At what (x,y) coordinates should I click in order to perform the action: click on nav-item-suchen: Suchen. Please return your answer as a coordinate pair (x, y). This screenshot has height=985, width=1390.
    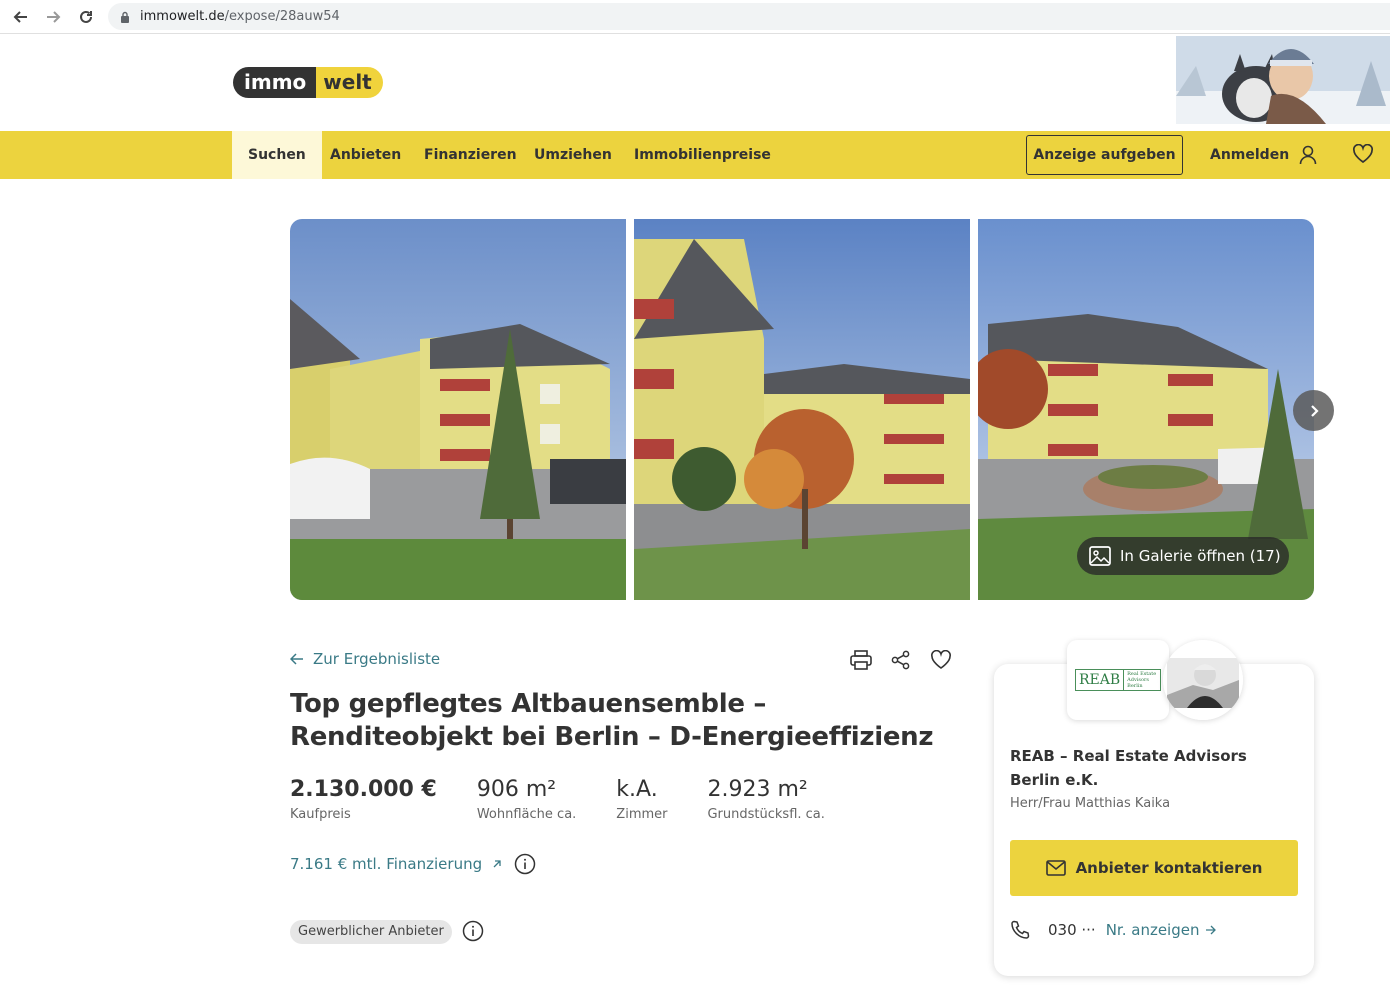
    Looking at the image, I should click on (277, 155).